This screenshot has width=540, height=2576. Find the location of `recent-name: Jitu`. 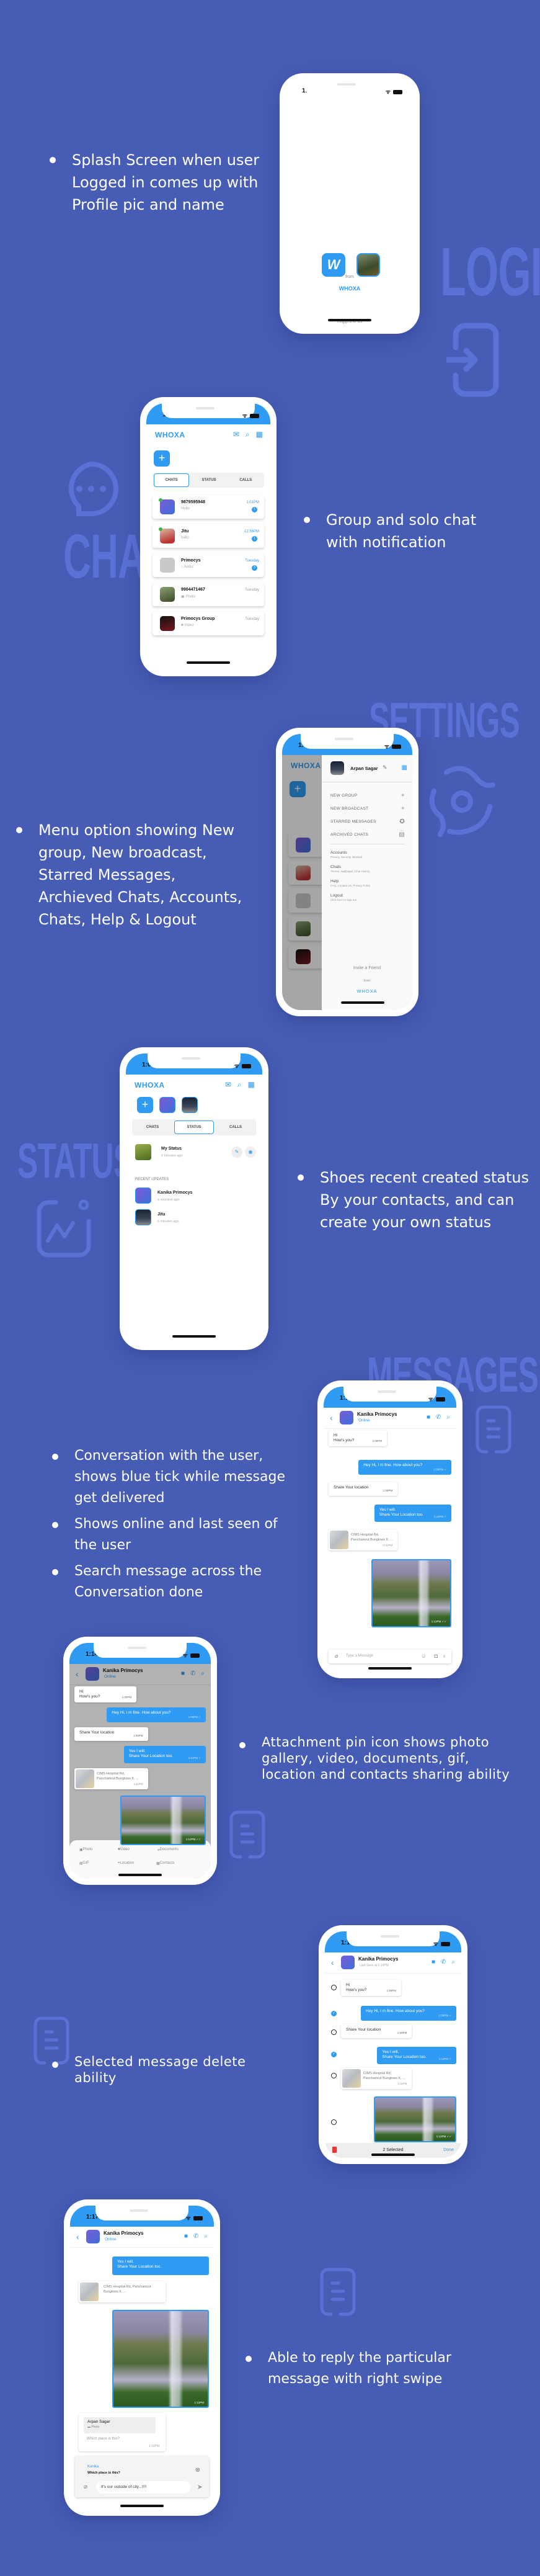

recent-name: Jitu is located at coordinates (161, 1214).